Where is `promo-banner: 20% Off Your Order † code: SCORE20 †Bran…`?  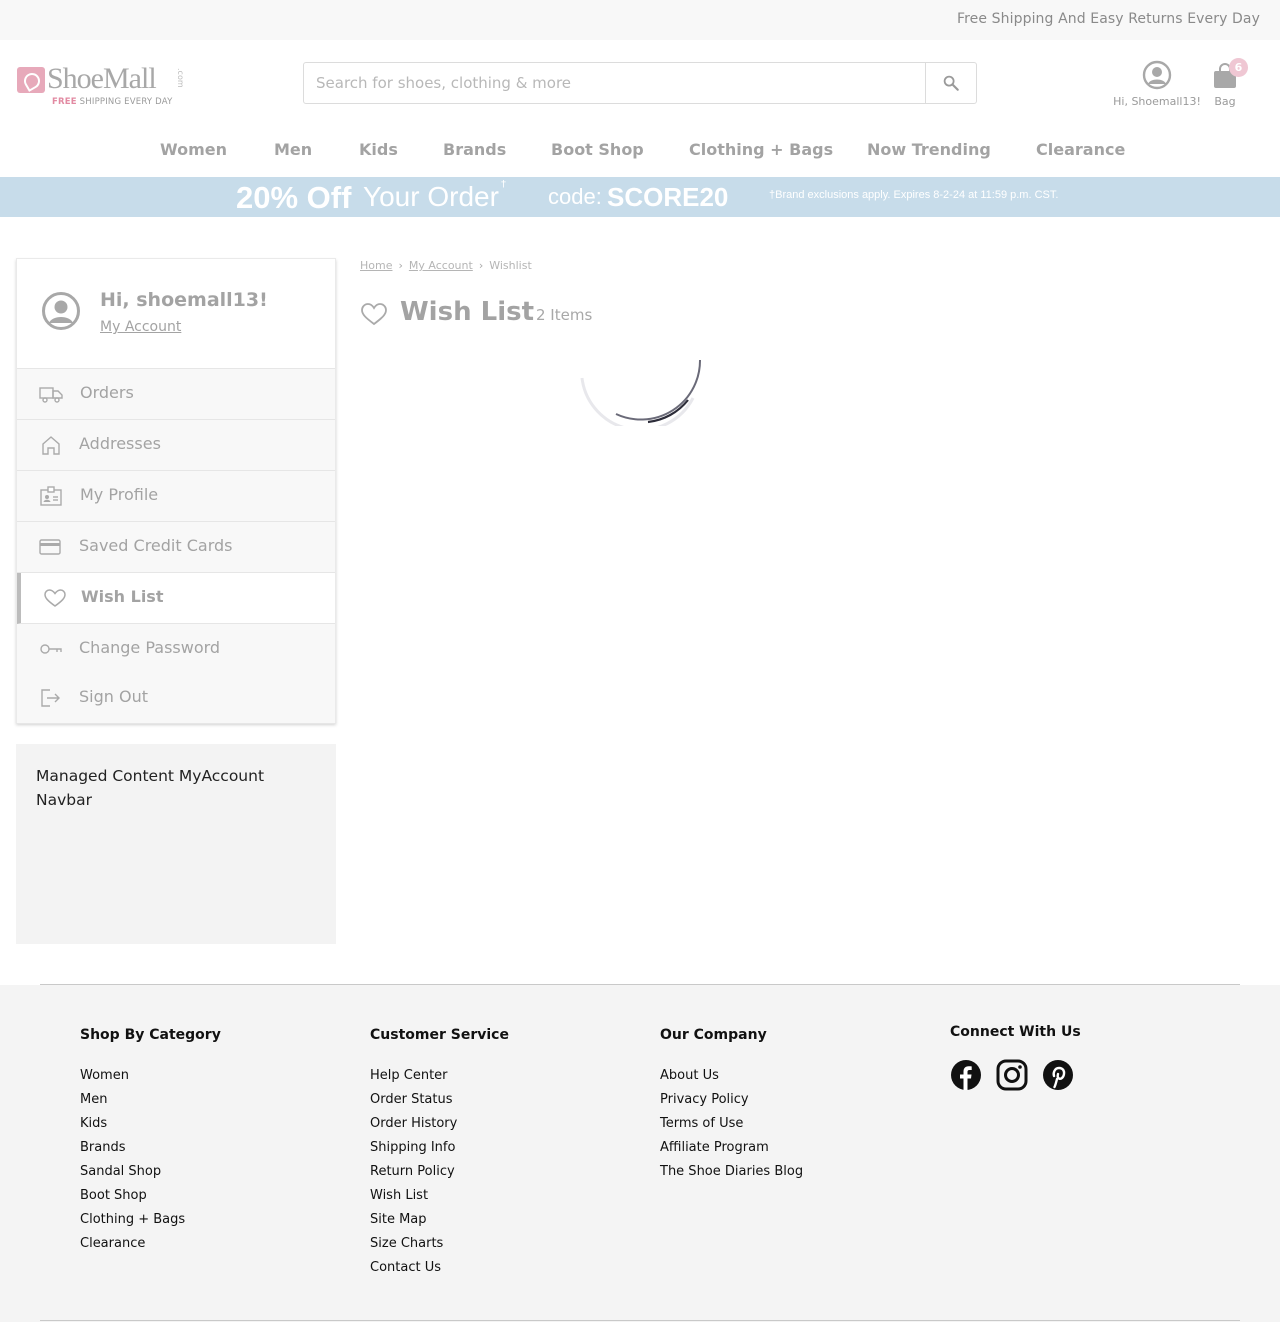
promo-banner: 20% Off Your Order † code: SCORE20 †Bran… is located at coordinates (640, 197).